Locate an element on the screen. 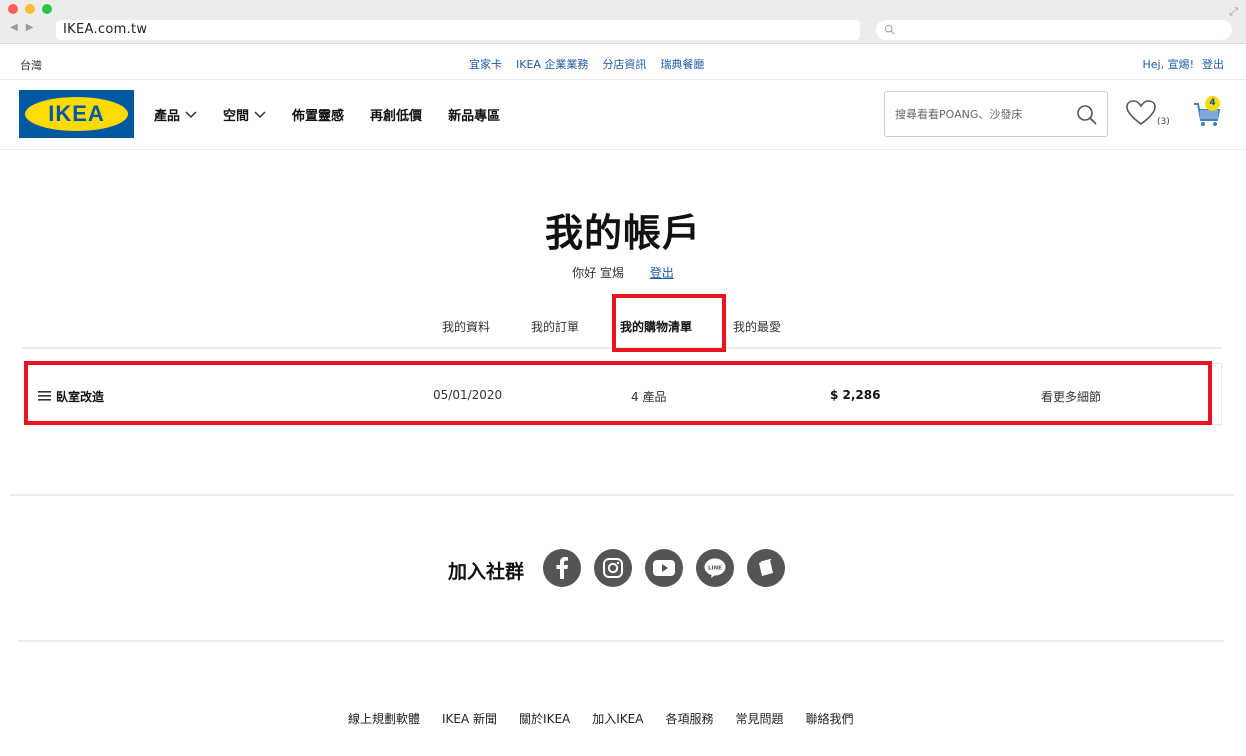  nav-item-label: 再創低價 is located at coordinates (396, 116).